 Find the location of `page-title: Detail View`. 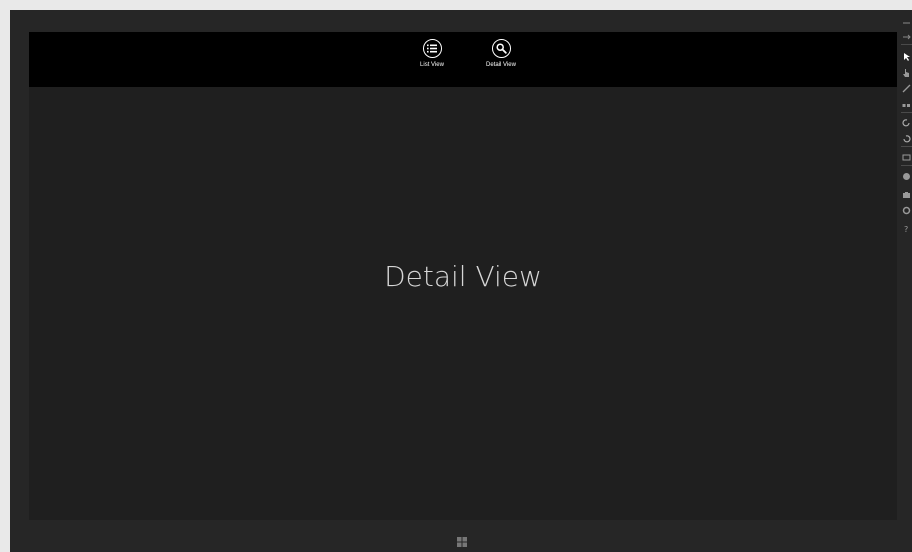

page-title: Detail View is located at coordinates (463, 276).